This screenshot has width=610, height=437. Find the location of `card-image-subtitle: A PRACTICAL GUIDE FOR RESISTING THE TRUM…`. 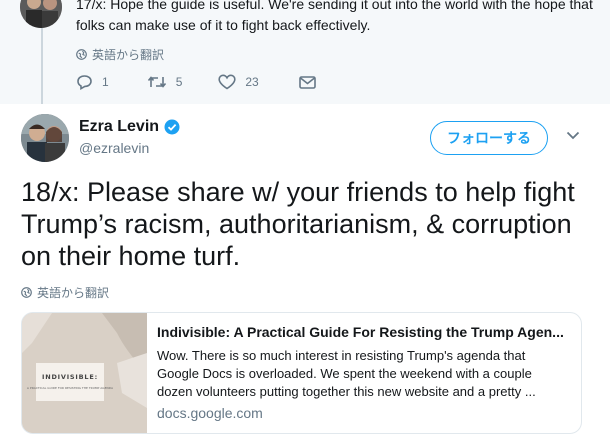

card-image-subtitle: A PRACTICAL GUIDE FOR RESISTING THE TRUM… is located at coordinates (70, 388).